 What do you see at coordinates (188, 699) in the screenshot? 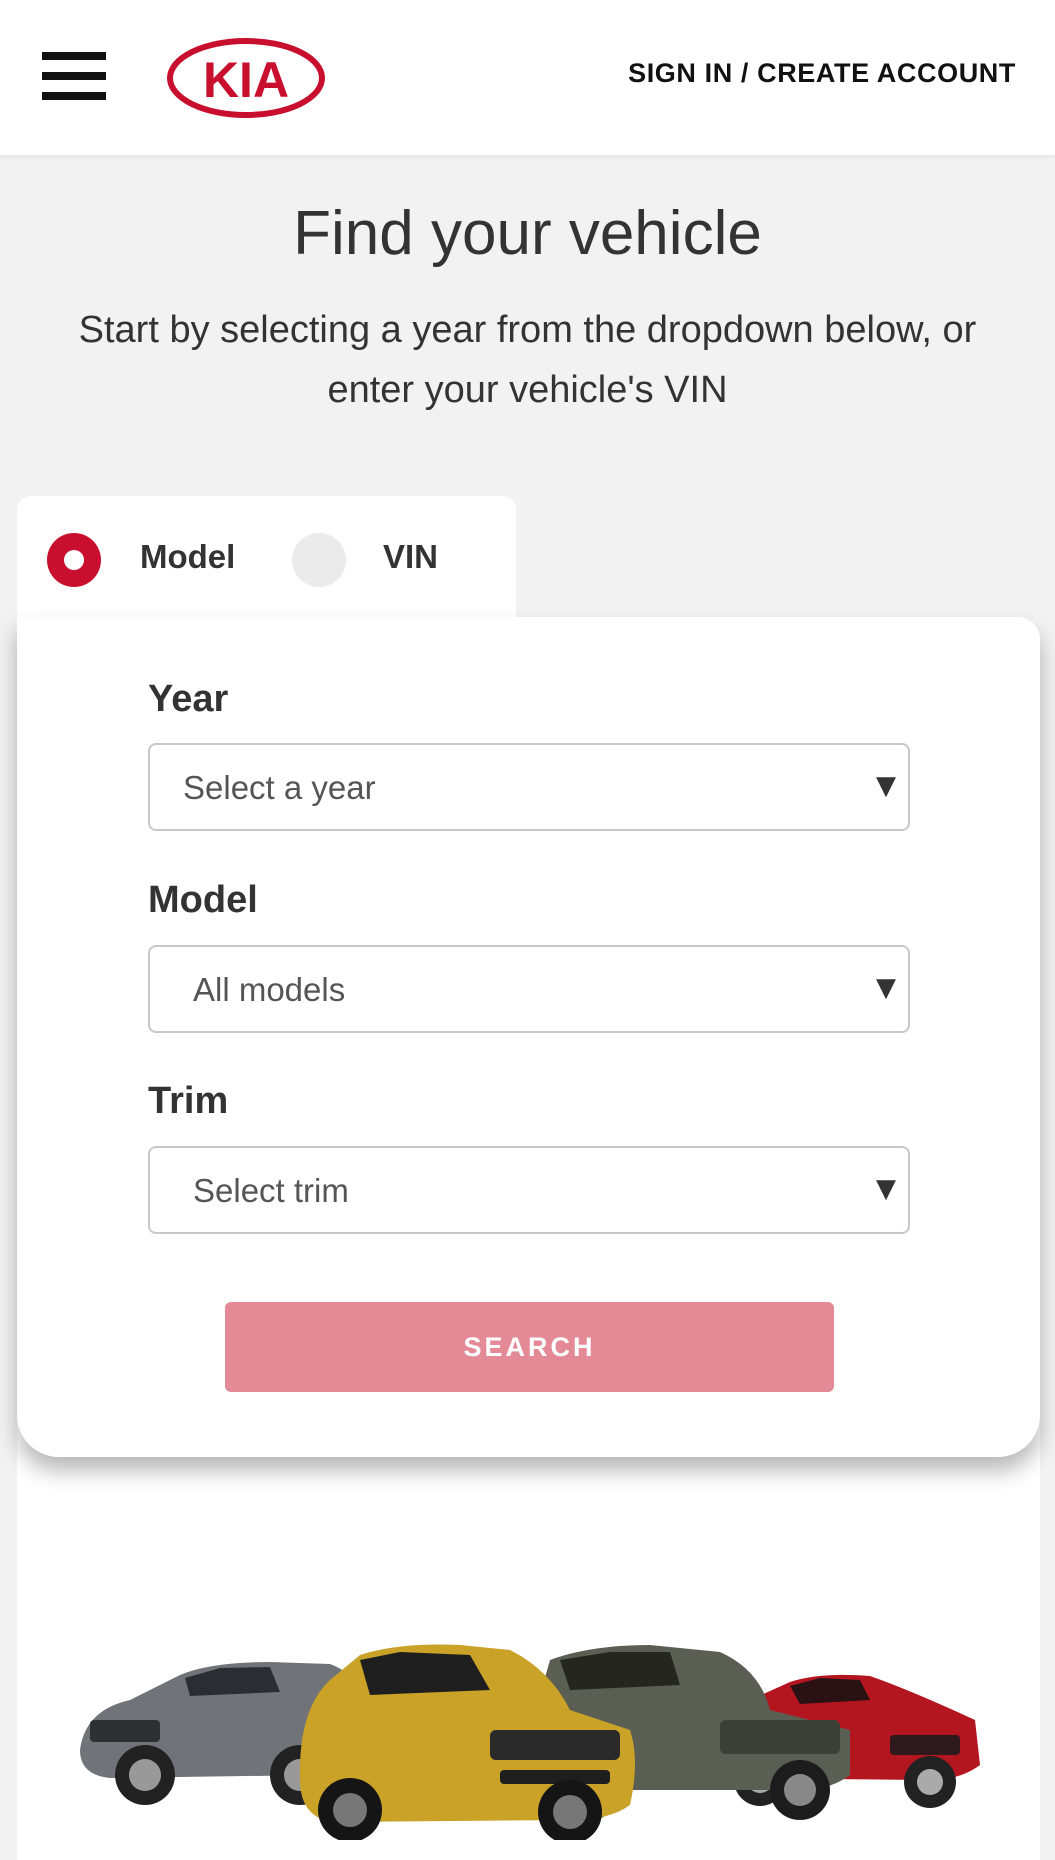
I see `year-label: Year` at bounding box center [188, 699].